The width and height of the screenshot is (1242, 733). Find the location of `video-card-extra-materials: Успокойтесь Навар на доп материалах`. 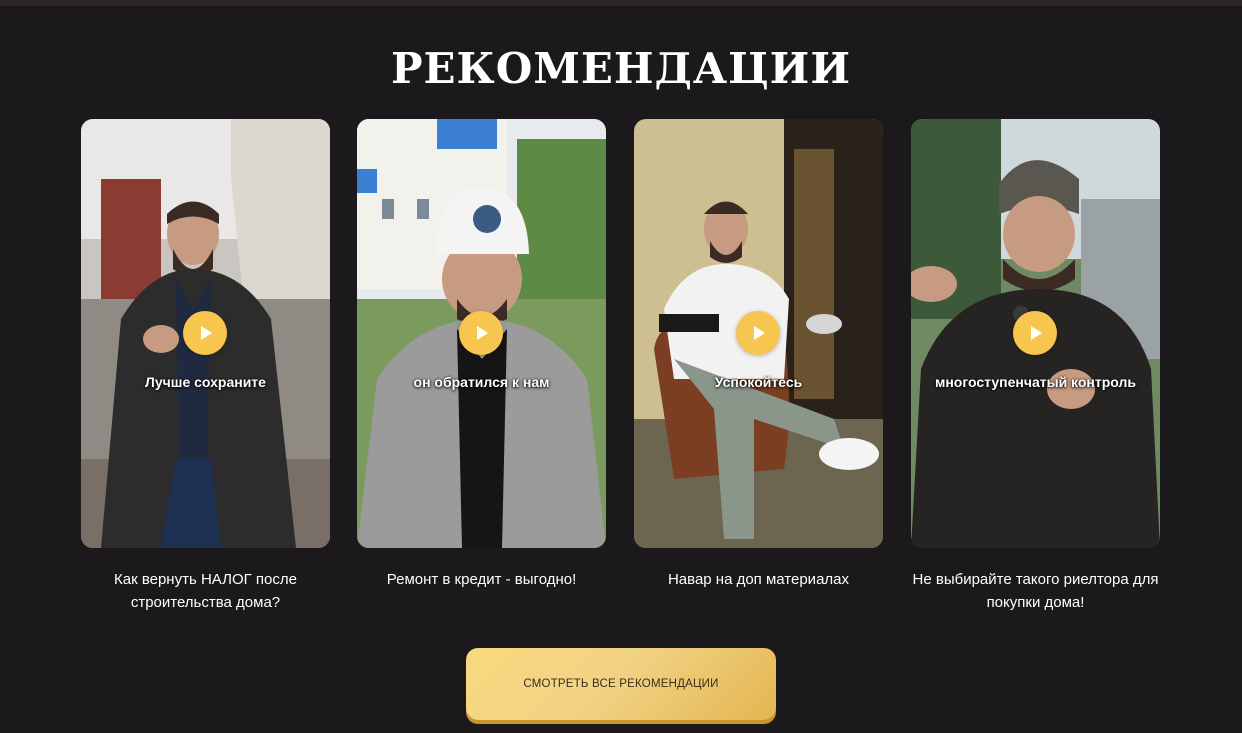

video-card-extra-materials: Успокойтесь Навар на доп материалах is located at coordinates (758, 355).